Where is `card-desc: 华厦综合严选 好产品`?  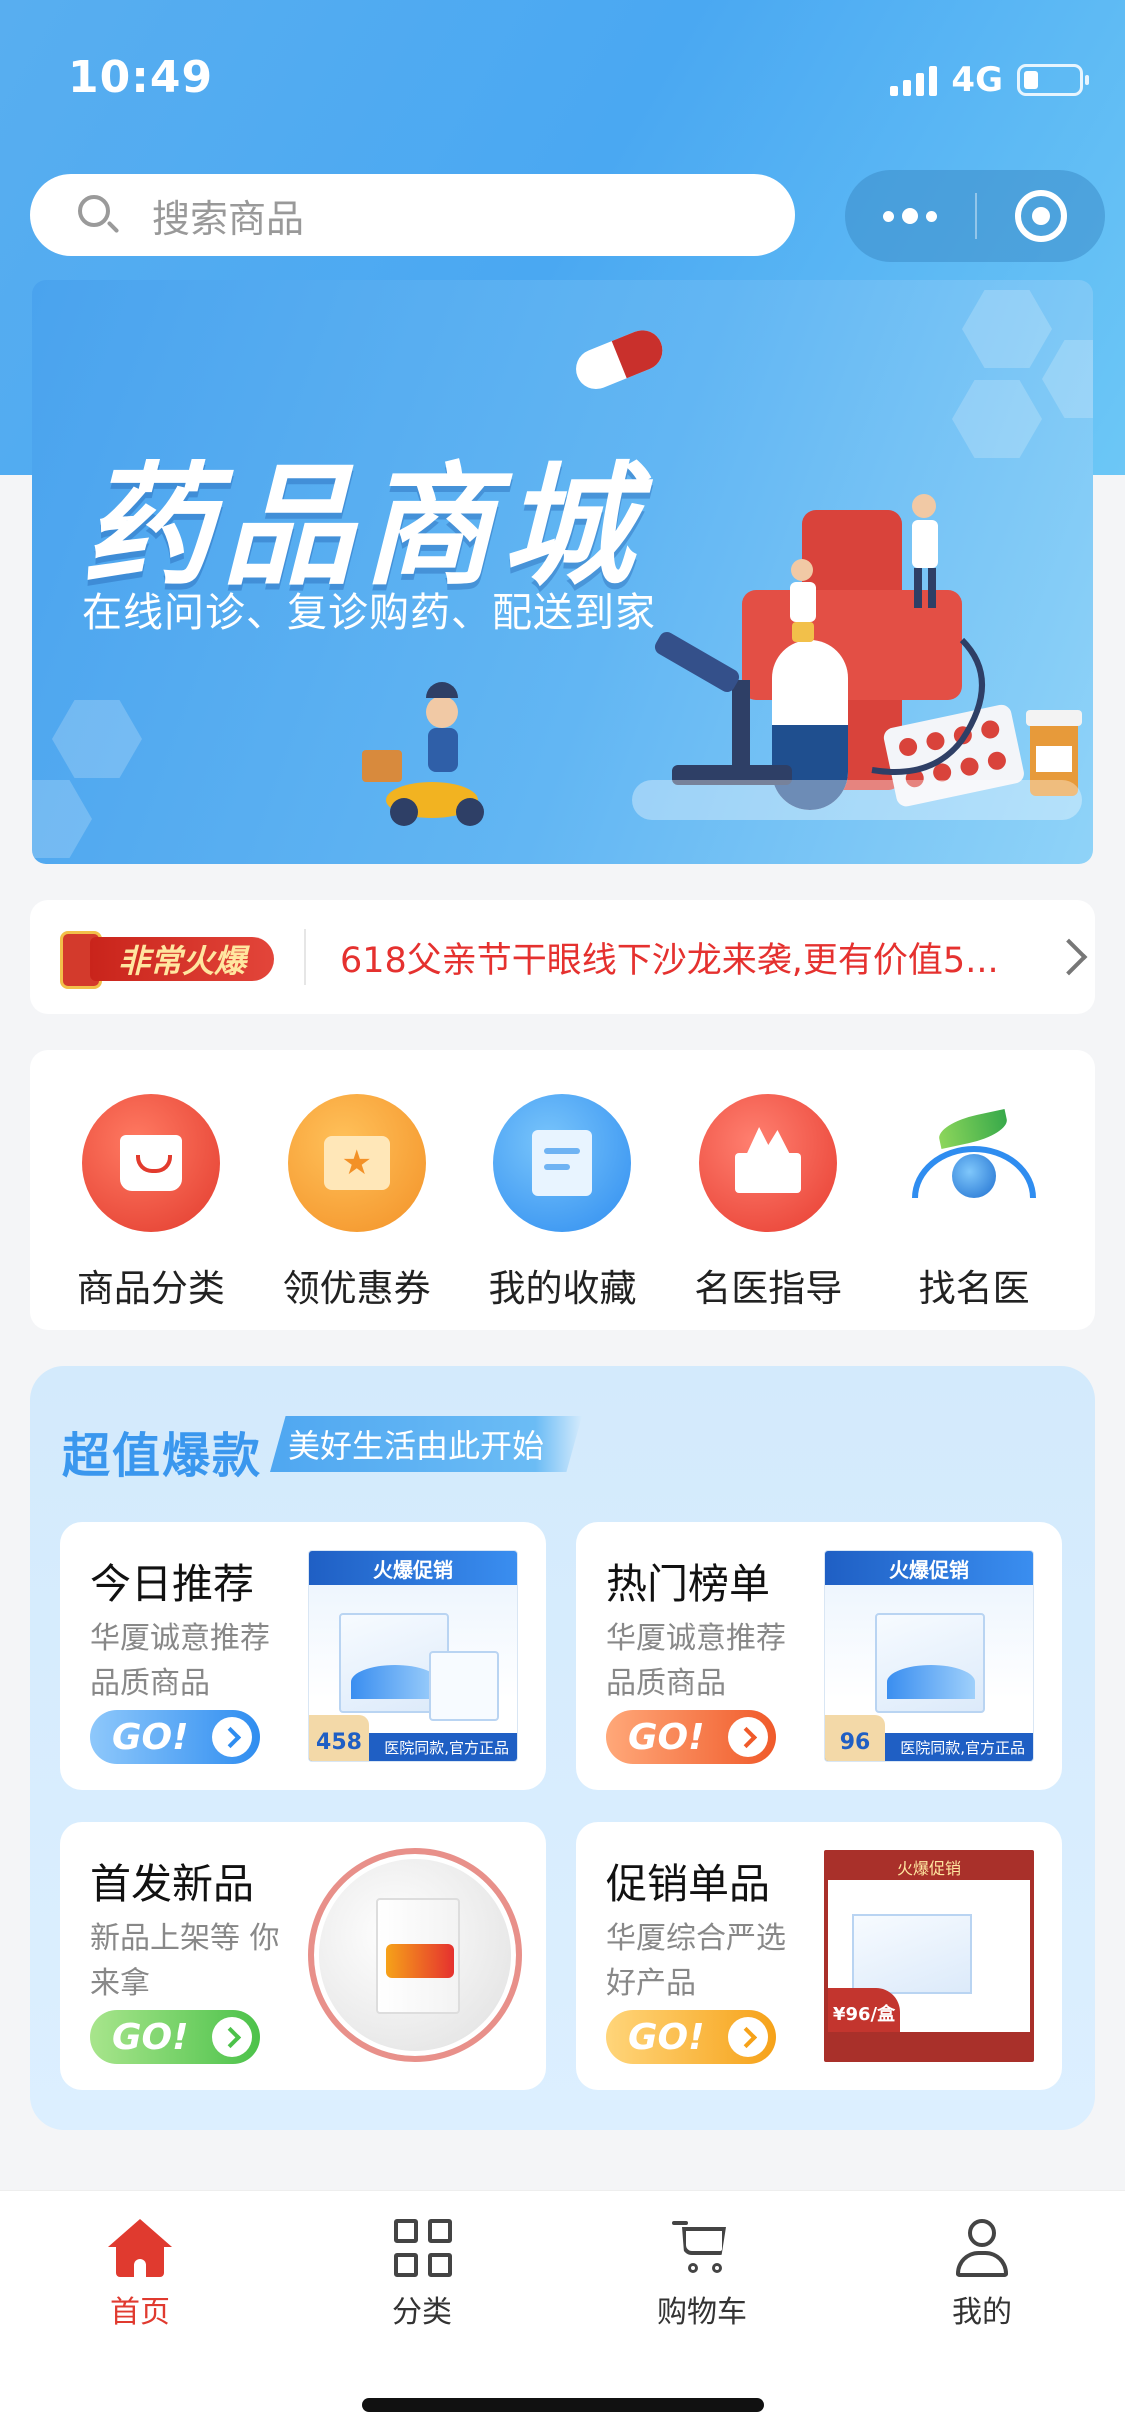
card-desc: 华厦综合严选 好产品 is located at coordinates (696, 1961).